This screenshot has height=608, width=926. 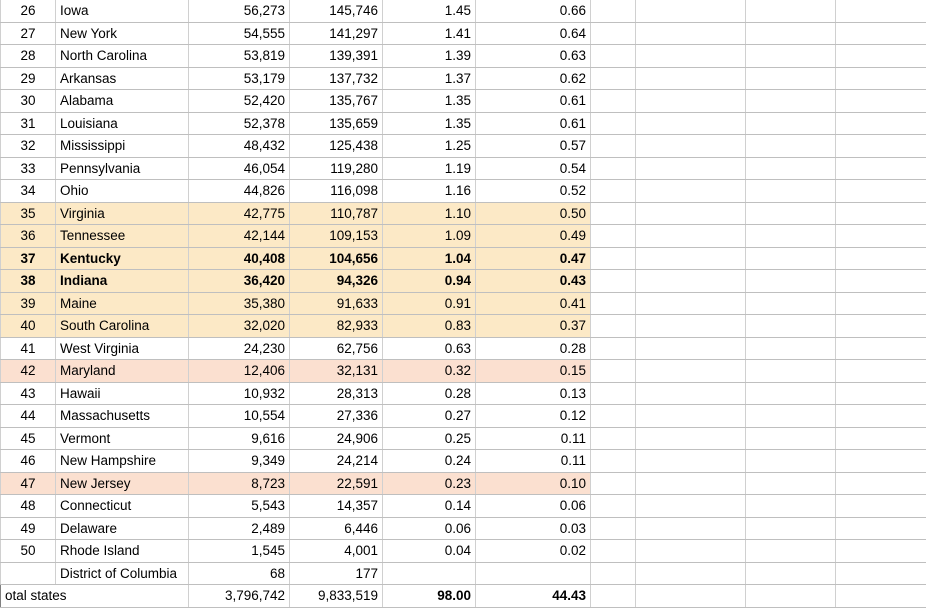 I want to click on table-row: 26Iowa56,273145,7461.450.66, so click(x=463, y=11).